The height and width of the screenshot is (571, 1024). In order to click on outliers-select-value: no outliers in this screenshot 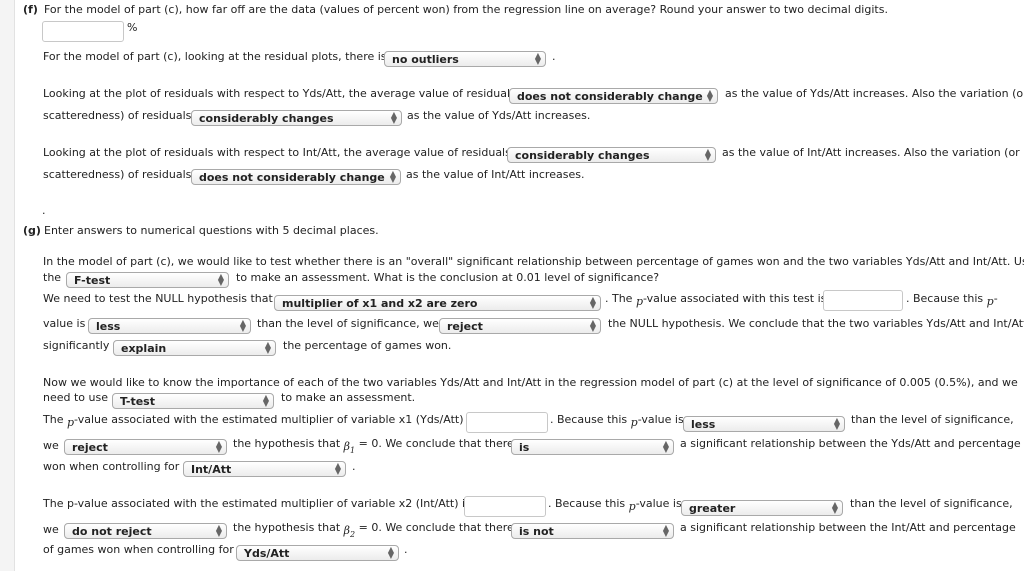, I will do `click(425, 59)`.